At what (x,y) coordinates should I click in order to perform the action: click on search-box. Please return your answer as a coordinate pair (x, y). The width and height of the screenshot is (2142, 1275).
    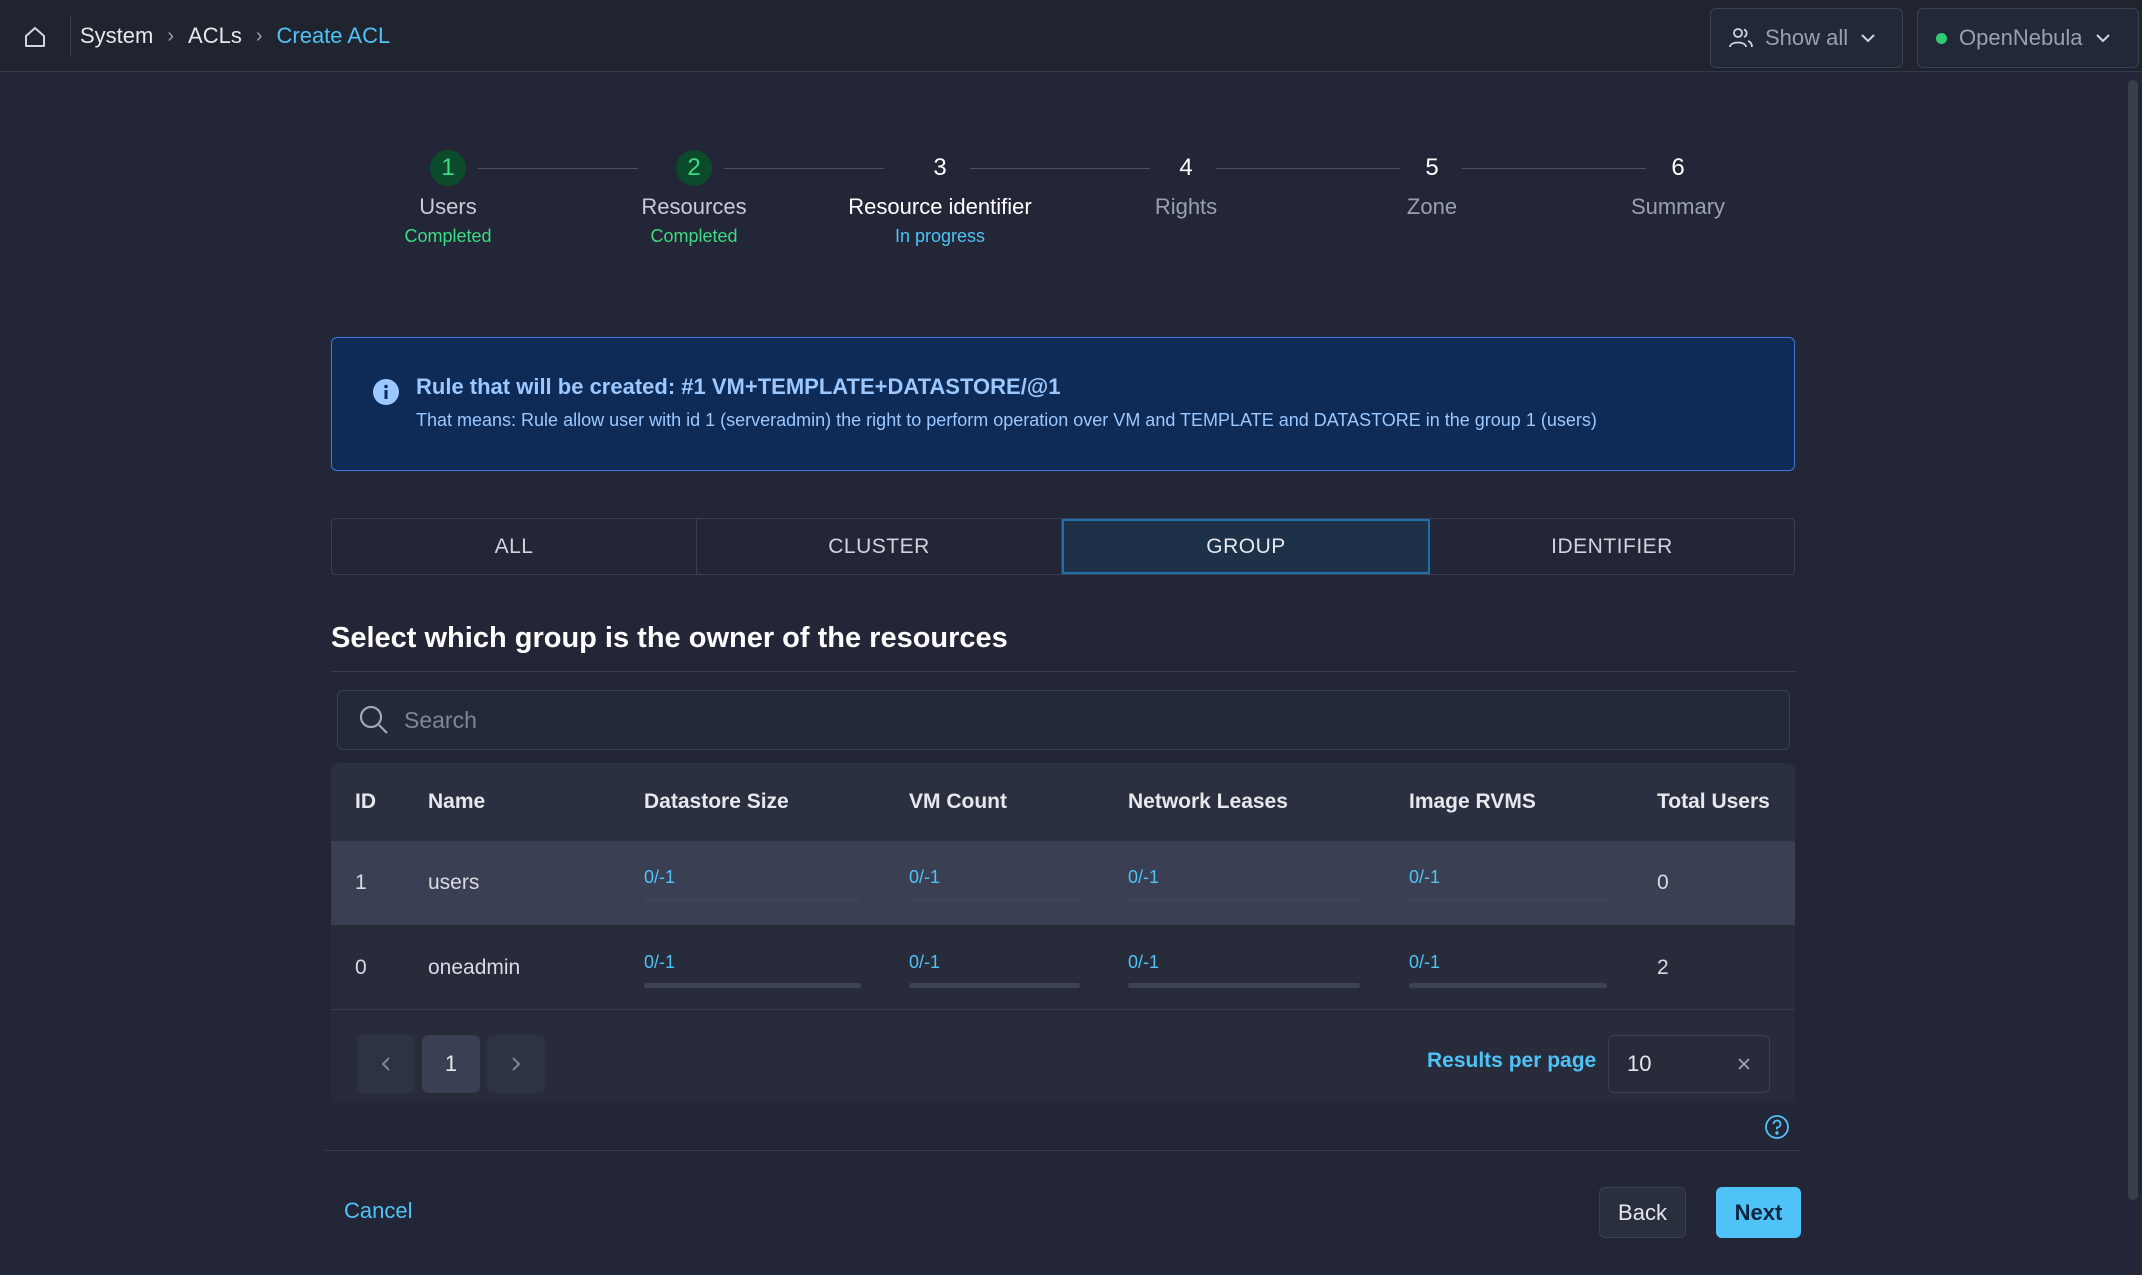
    Looking at the image, I should click on (1063, 720).